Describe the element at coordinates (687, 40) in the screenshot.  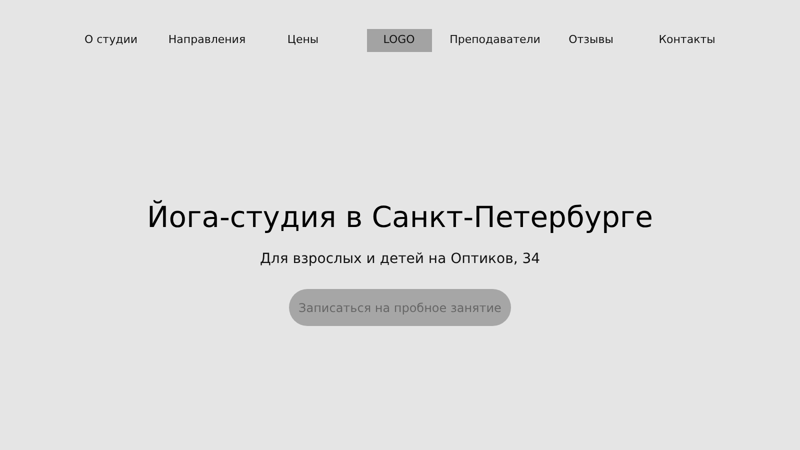
I see `nav-link: Контакты` at that location.